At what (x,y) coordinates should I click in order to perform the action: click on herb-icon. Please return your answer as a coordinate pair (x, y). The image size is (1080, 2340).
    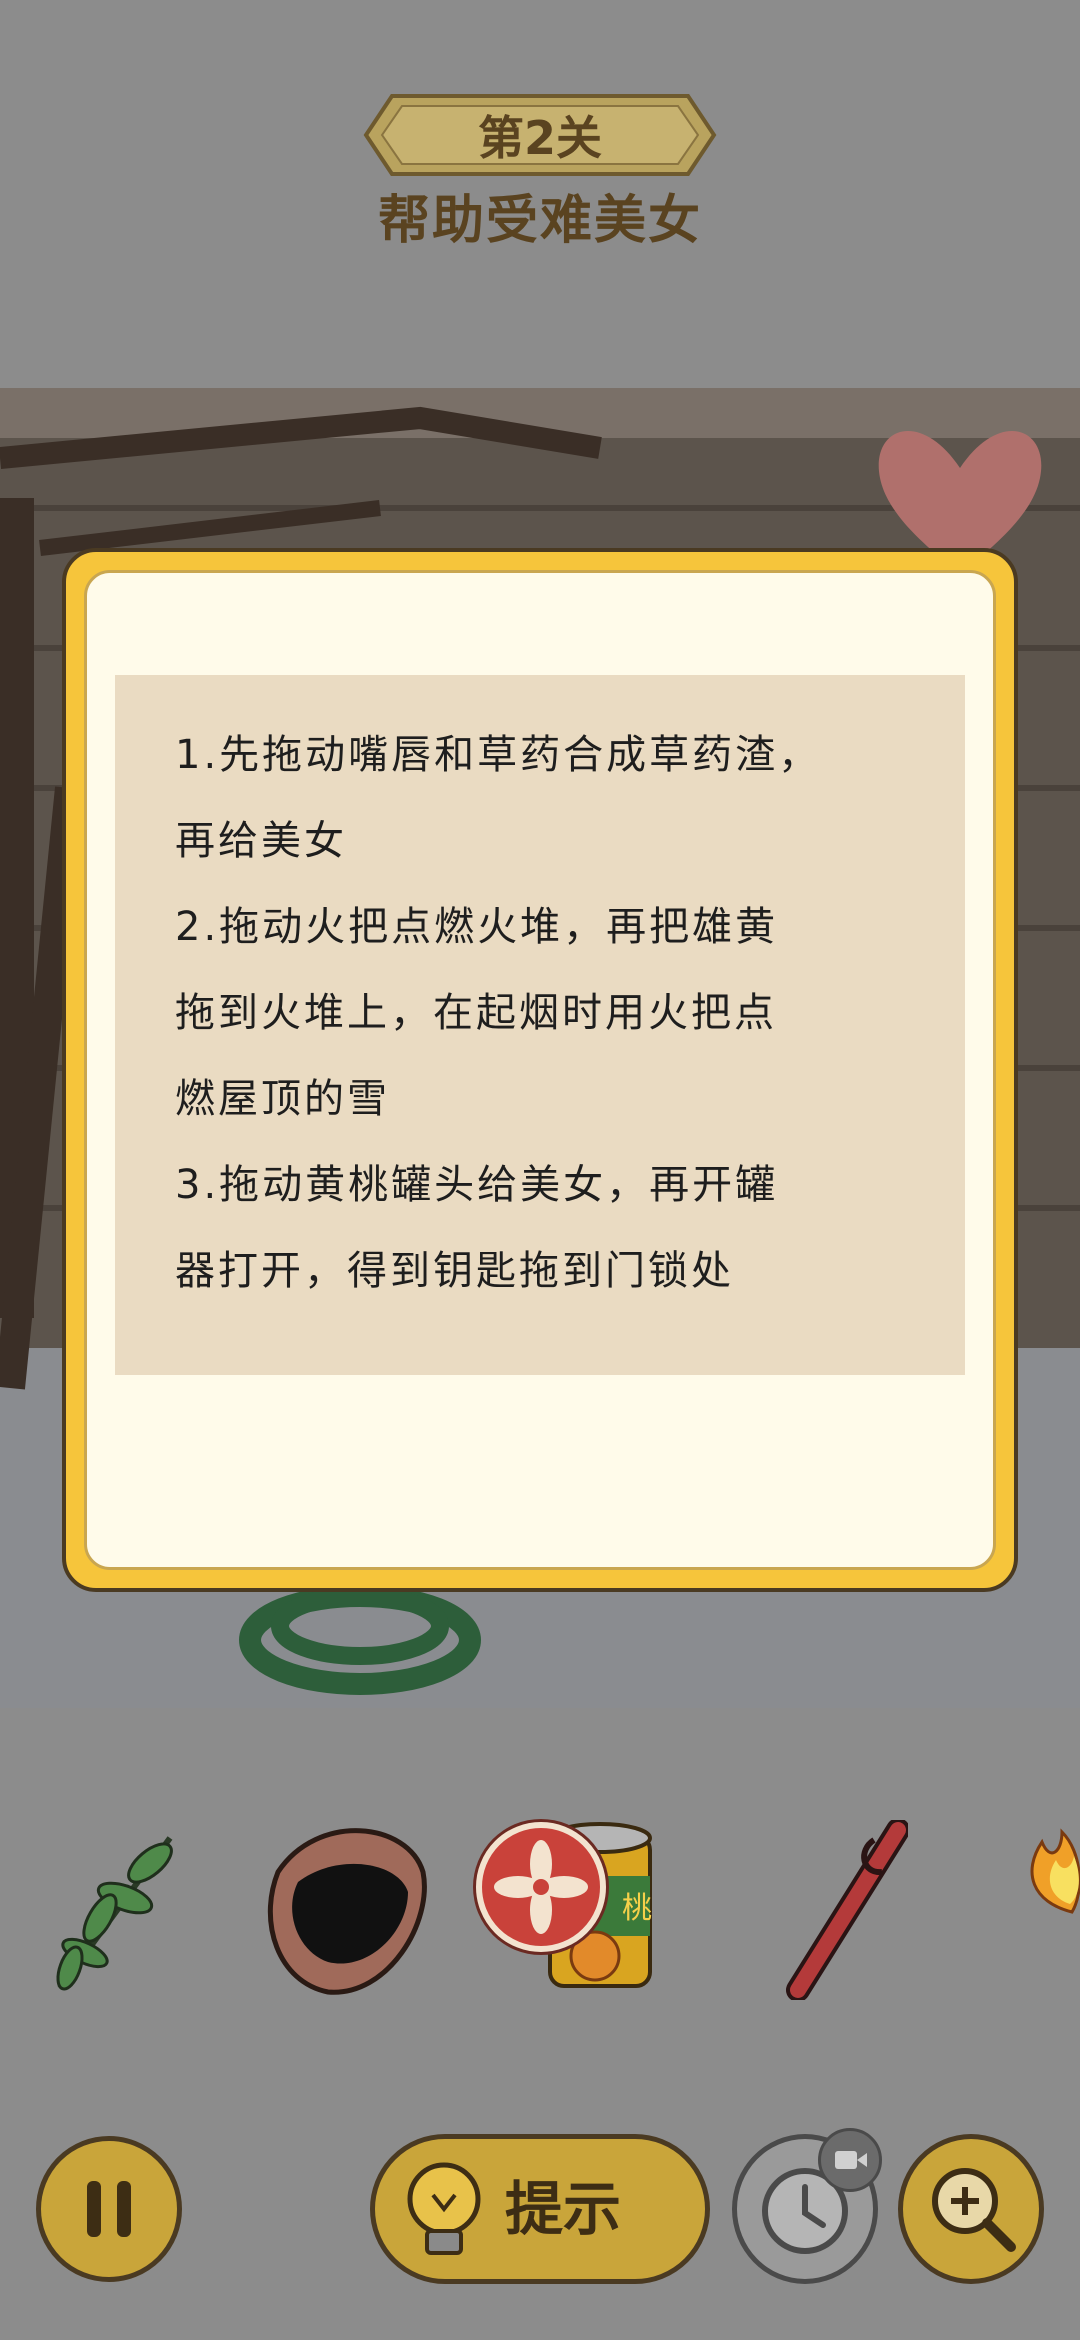
    Looking at the image, I should click on (115, 1910).